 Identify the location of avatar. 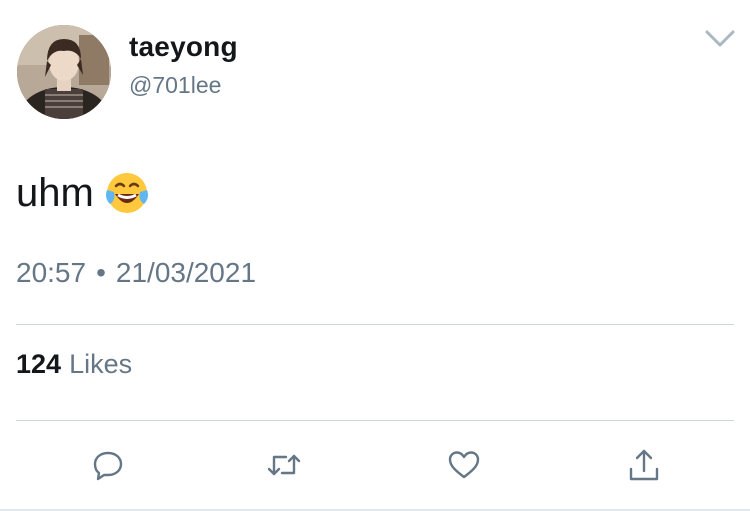
(64, 72).